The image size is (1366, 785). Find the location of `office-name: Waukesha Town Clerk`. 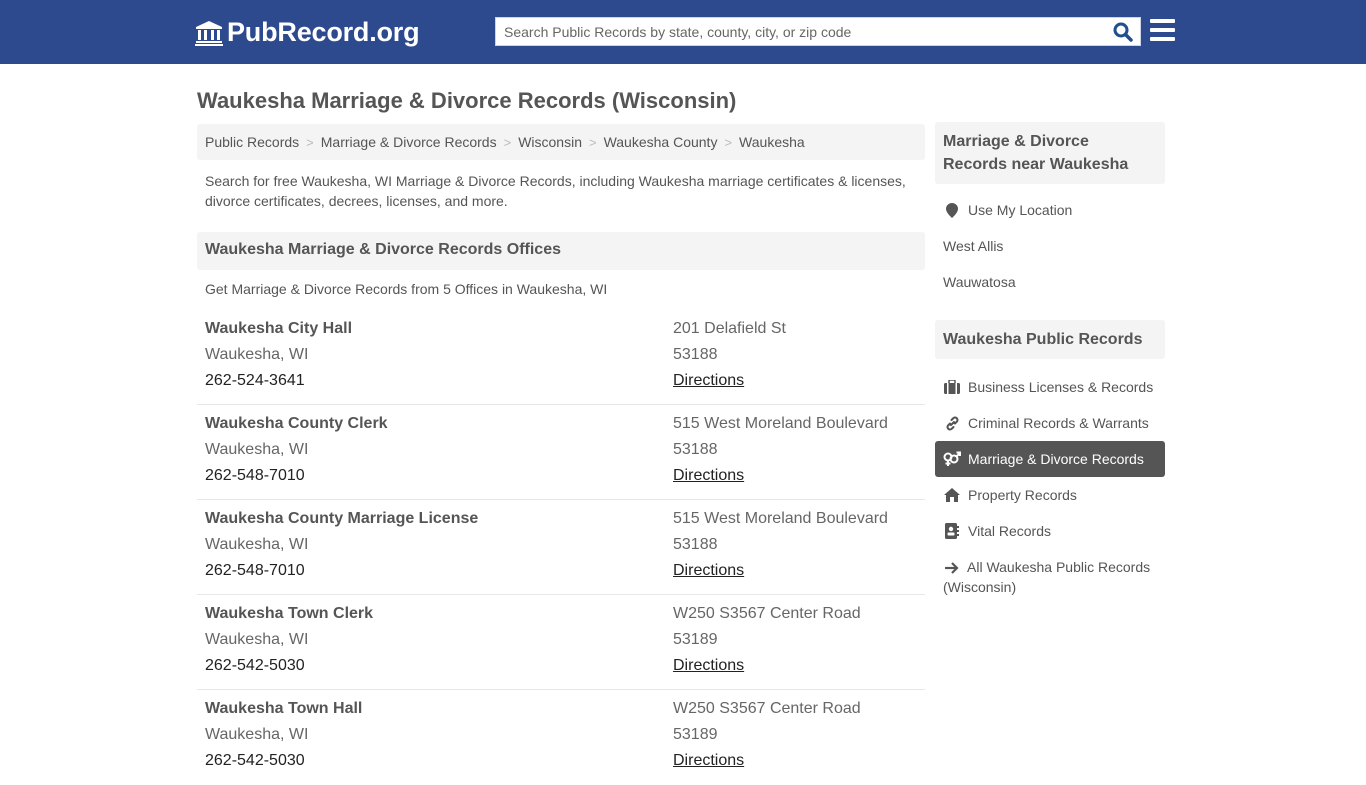

office-name: Waukesha Town Clerk is located at coordinates (289, 613).